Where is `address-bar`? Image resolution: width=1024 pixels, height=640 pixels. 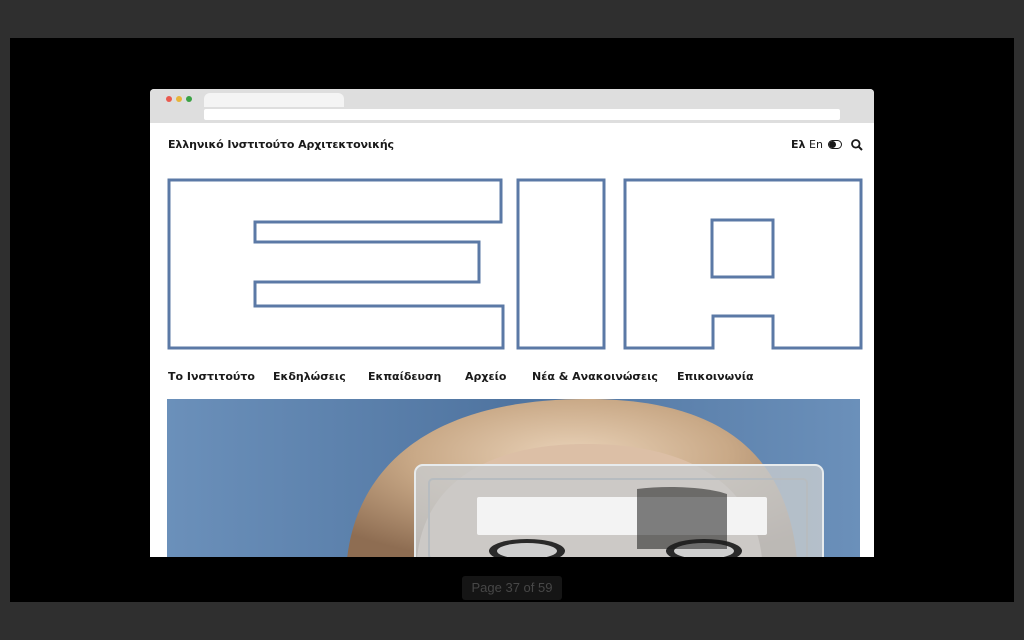 address-bar is located at coordinates (522, 114).